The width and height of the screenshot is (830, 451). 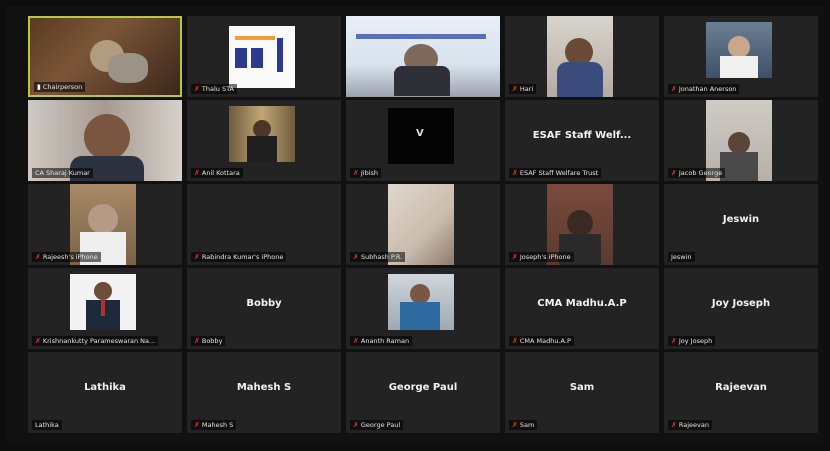 I want to click on participant-name: Rajeevan, so click(x=741, y=387).